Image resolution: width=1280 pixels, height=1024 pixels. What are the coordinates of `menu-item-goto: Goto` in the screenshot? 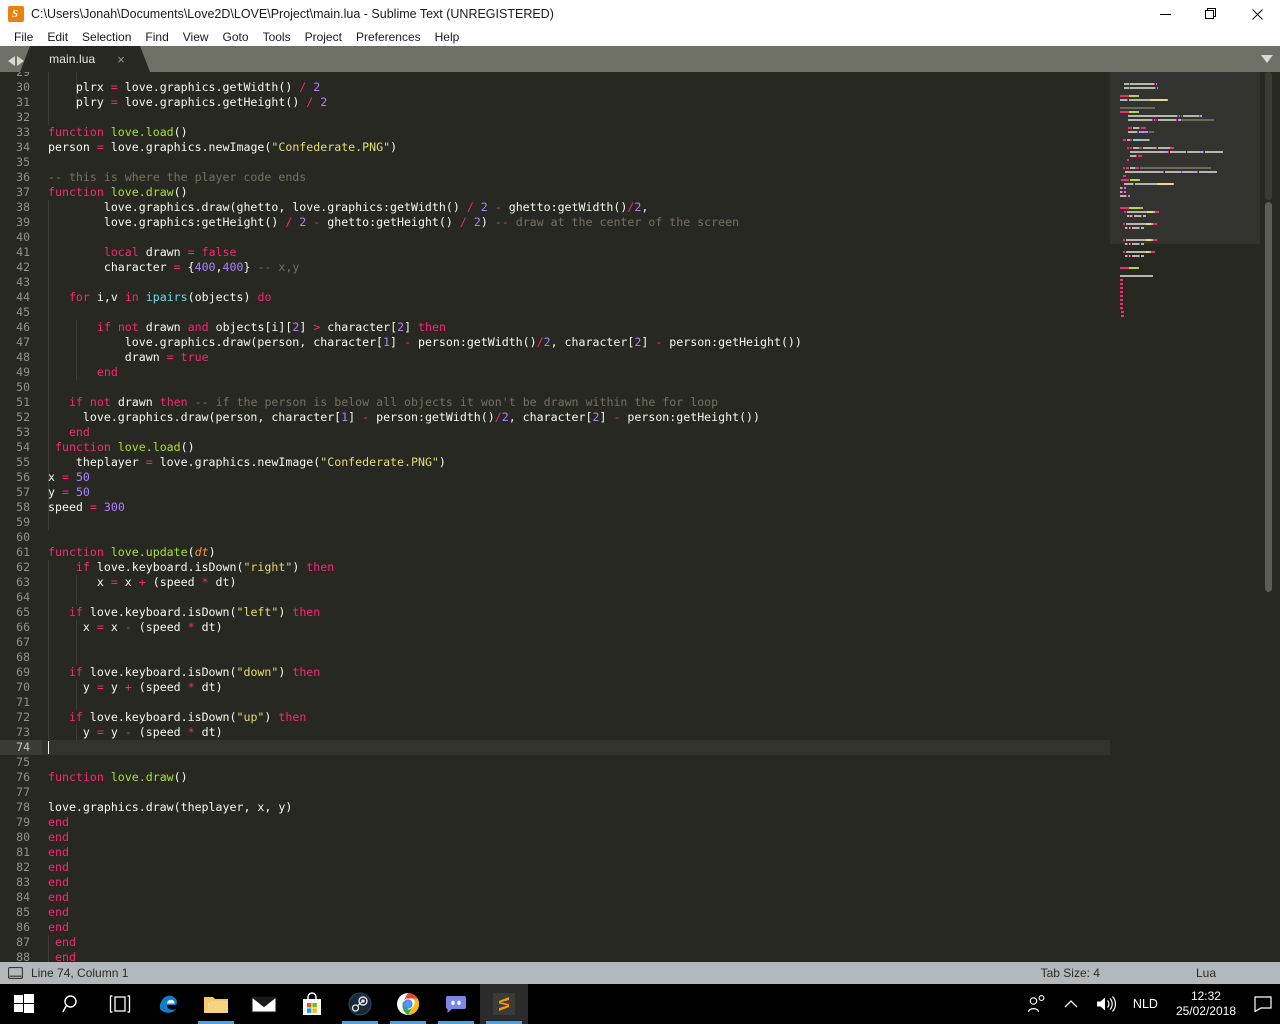 It's located at (236, 37).